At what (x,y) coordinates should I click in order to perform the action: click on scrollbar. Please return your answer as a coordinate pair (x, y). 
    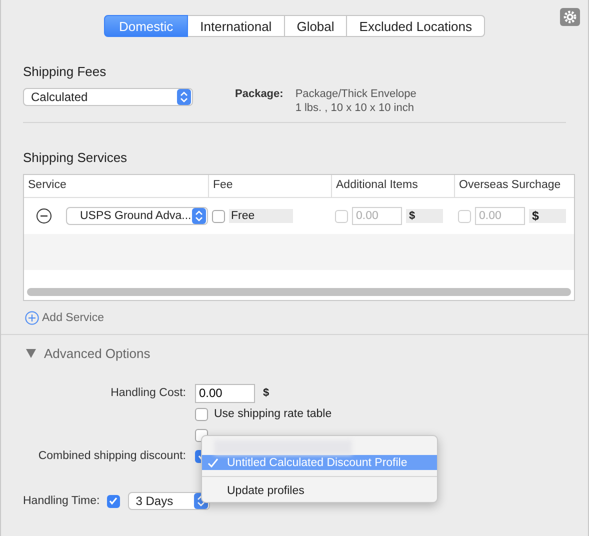
    Looking at the image, I should click on (299, 292).